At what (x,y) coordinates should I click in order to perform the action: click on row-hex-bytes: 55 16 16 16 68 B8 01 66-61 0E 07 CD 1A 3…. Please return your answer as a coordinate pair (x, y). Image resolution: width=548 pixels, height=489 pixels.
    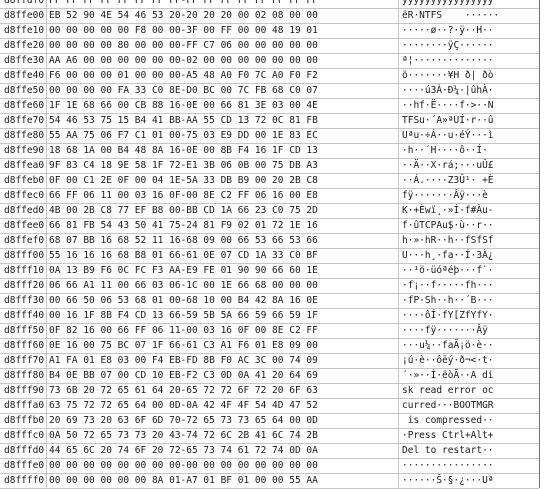
    Looking at the image, I should click on (223, 256).